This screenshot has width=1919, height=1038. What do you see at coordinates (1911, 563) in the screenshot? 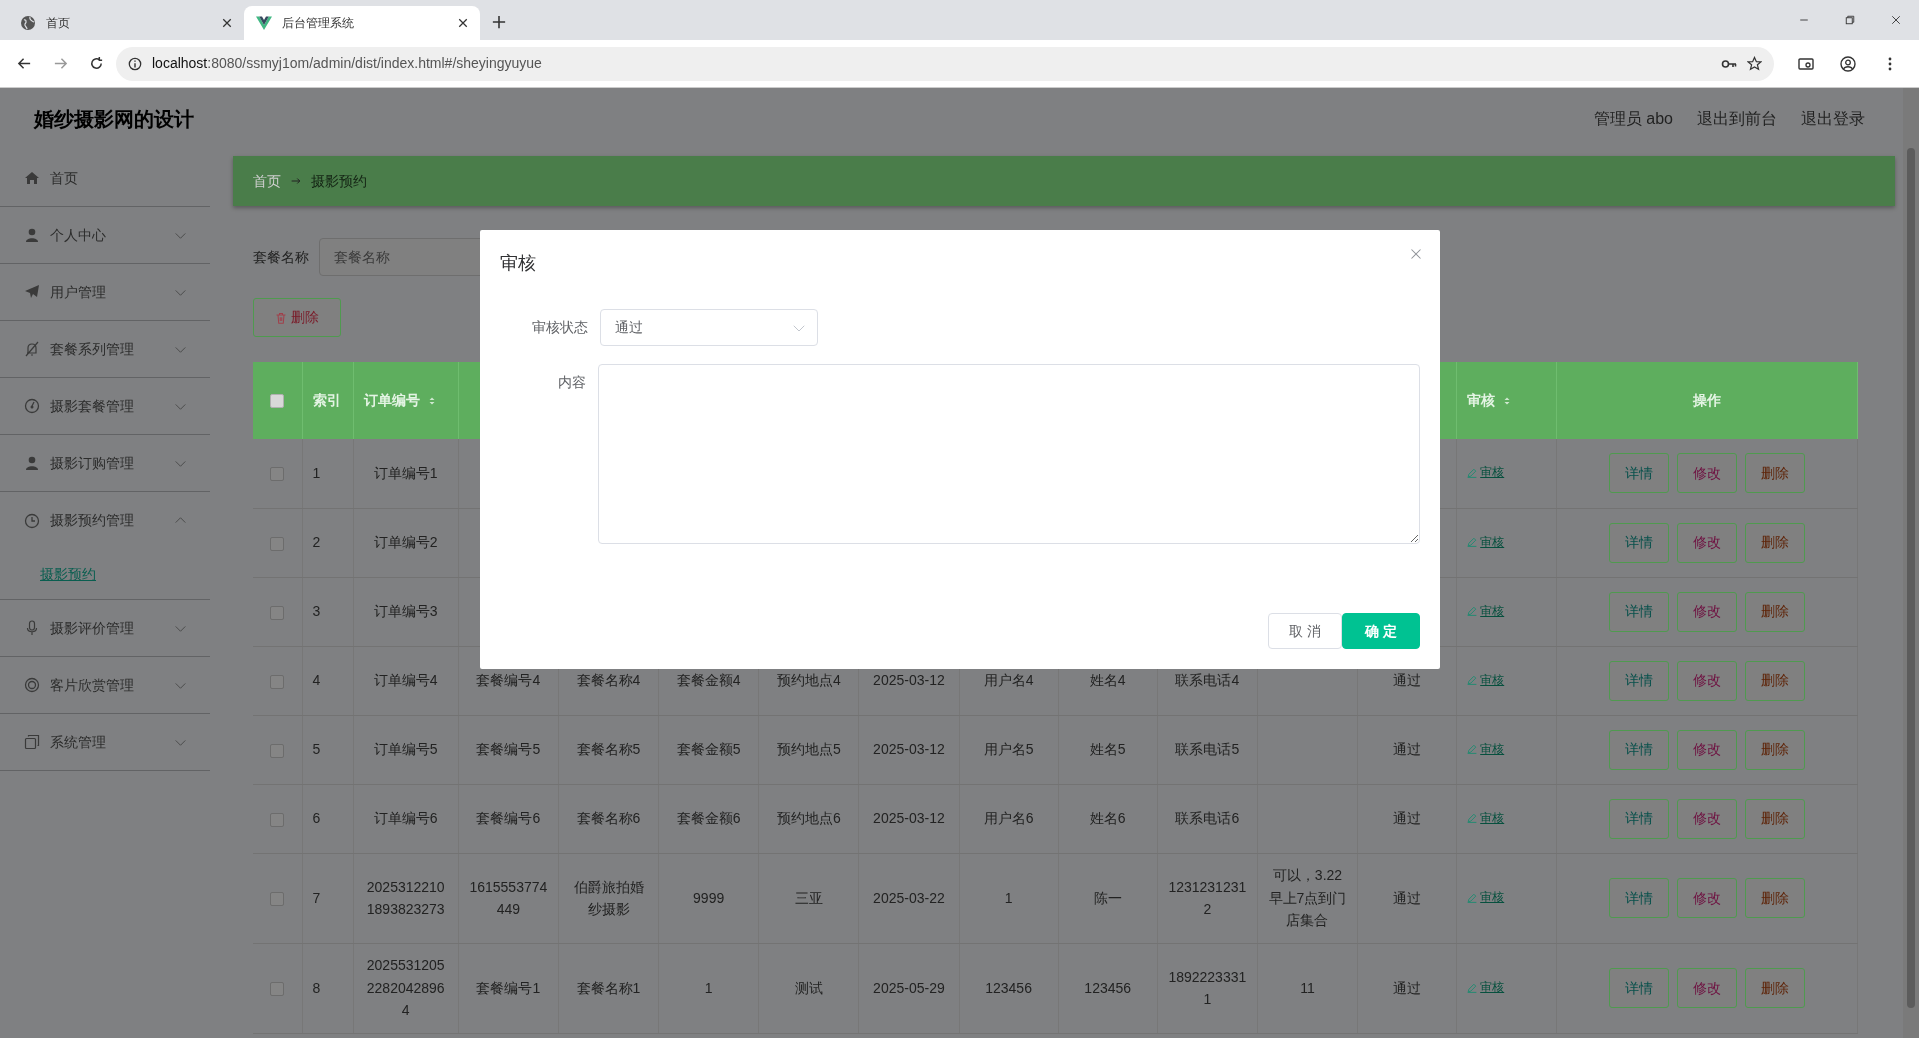
I see `scrollbar` at bounding box center [1911, 563].